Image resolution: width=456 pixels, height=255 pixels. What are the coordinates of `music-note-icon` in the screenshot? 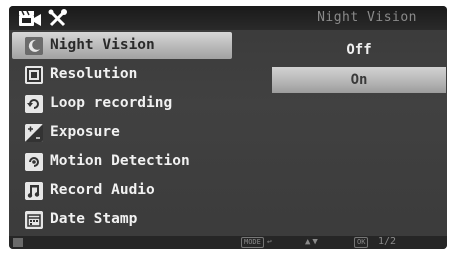 It's located at (34, 191).